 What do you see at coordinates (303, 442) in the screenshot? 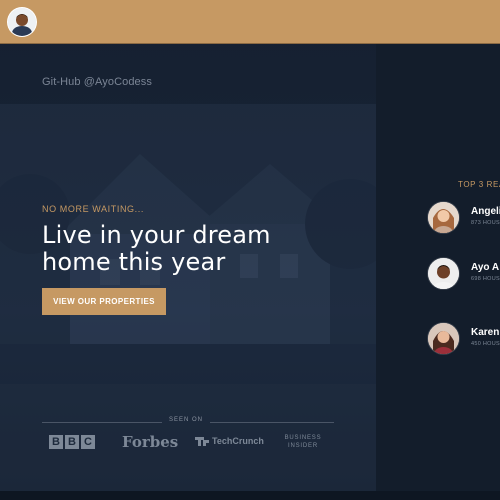
I see `business-insider-logo: BUSINESS INSIDER` at bounding box center [303, 442].